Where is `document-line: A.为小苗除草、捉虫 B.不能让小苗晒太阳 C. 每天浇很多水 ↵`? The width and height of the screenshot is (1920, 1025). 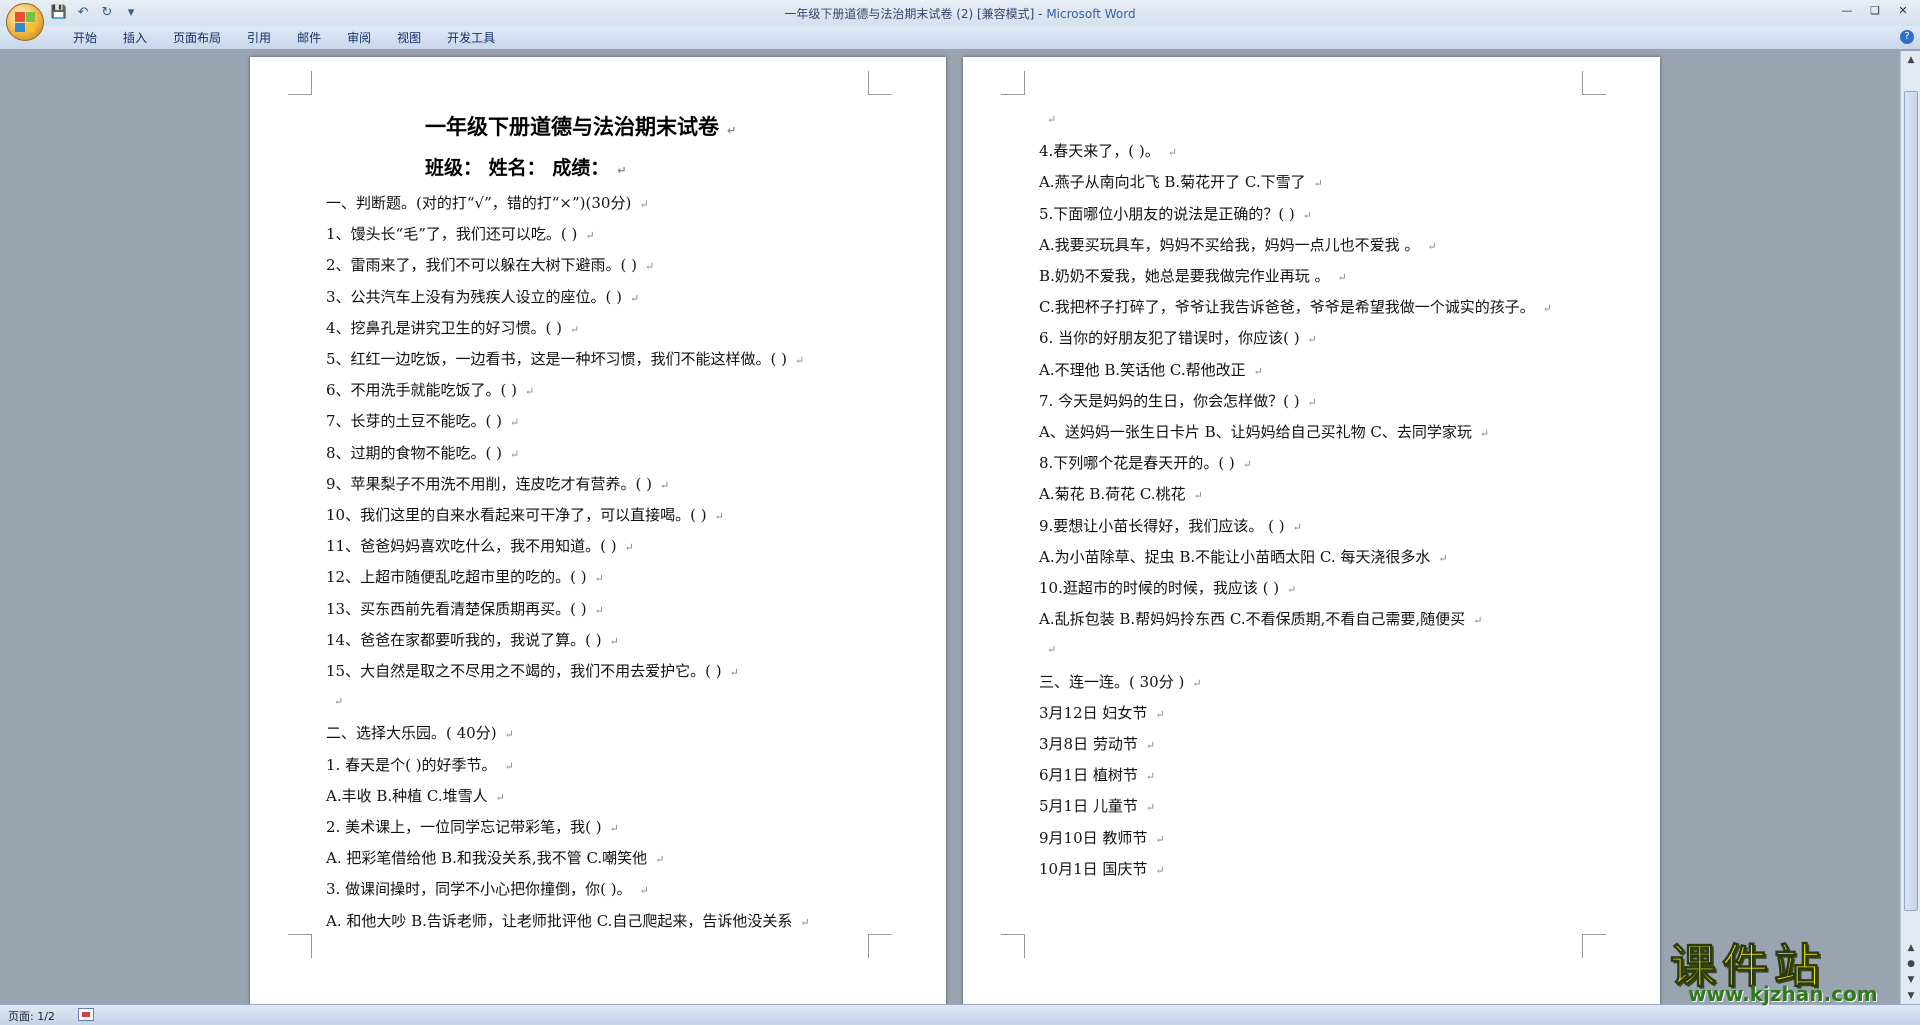 document-line: A.为小苗除草、捉虫 B.不能让小苗晒太阳 C. 每天浇很多水 ↵ is located at coordinates (1243, 556).